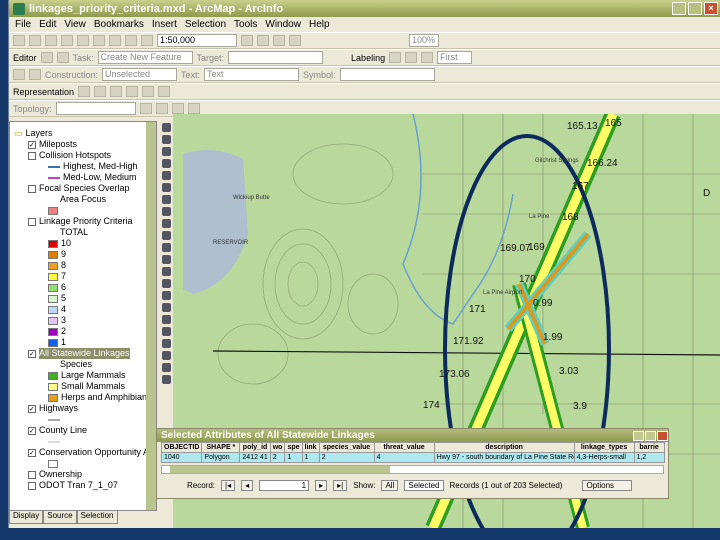  What do you see at coordinates (166, 331) in the screenshot?
I see `swipe-icon` at bounding box center [166, 331].